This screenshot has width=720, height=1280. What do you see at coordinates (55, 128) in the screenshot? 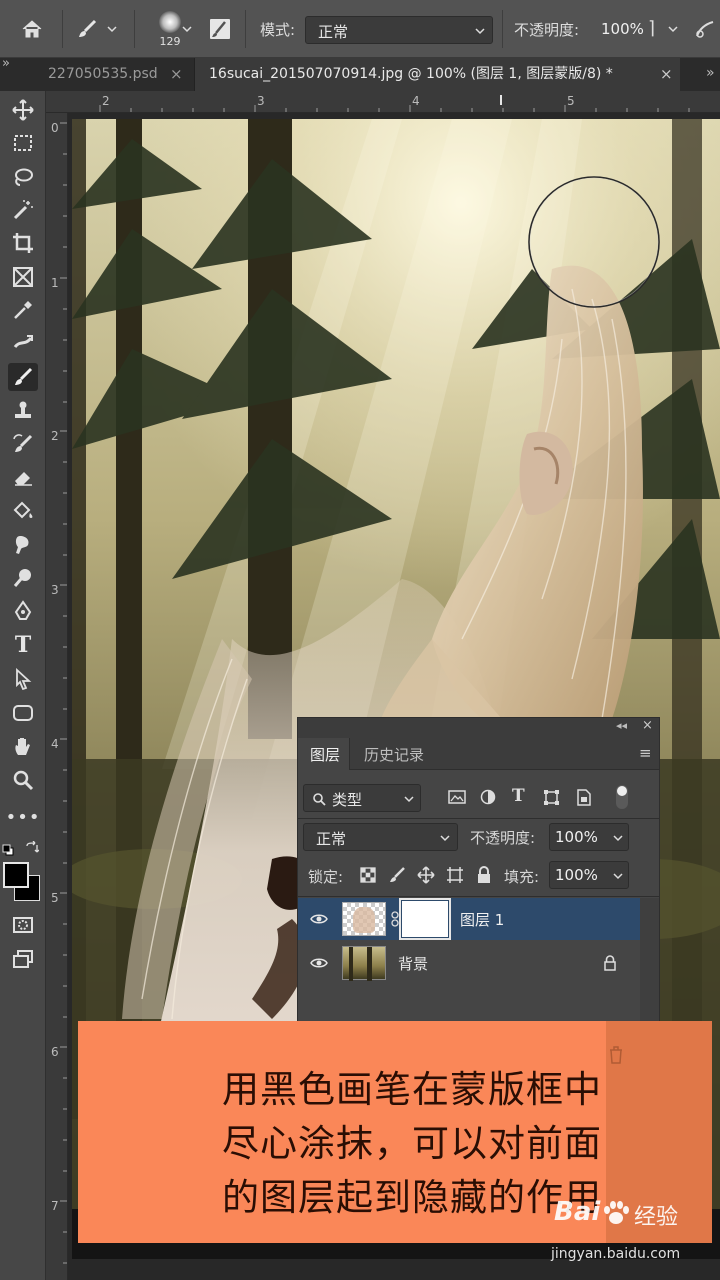
I see `ruler-number: 0` at bounding box center [55, 128].